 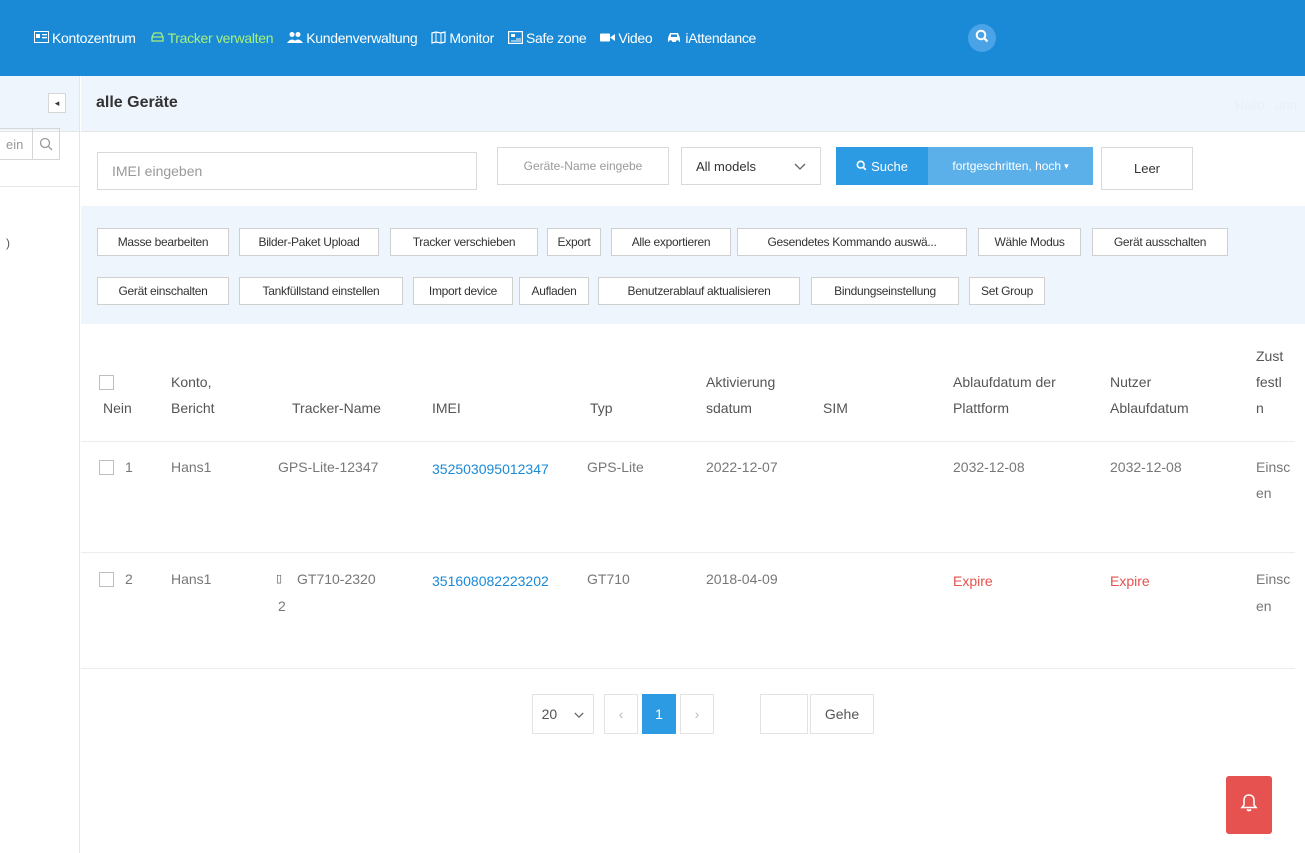 I want to click on users-icon, so click(x=295, y=38).